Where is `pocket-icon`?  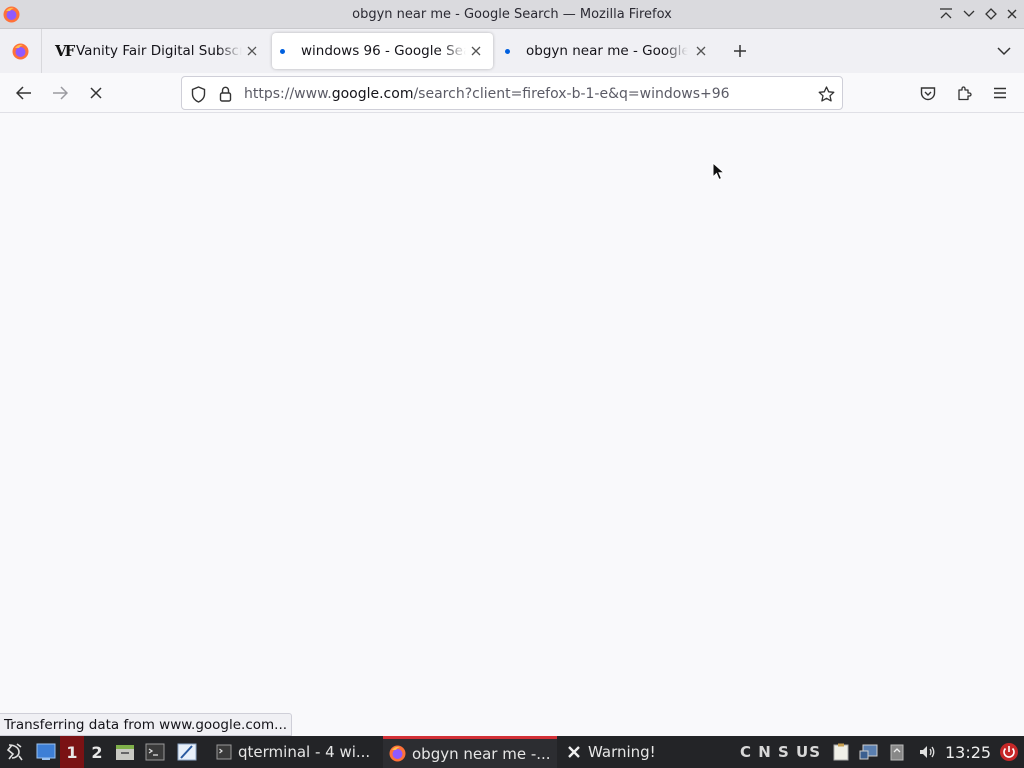 pocket-icon is located at coordinates (928, 93).